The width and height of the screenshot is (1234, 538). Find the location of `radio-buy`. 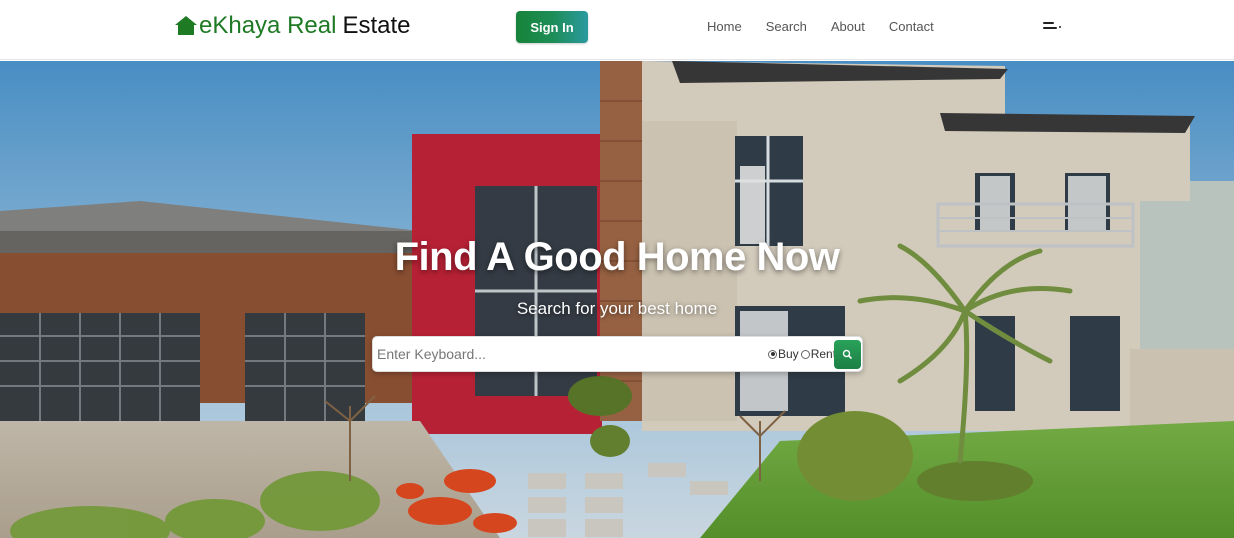

radio-buy is located at coordinates (772, 354).